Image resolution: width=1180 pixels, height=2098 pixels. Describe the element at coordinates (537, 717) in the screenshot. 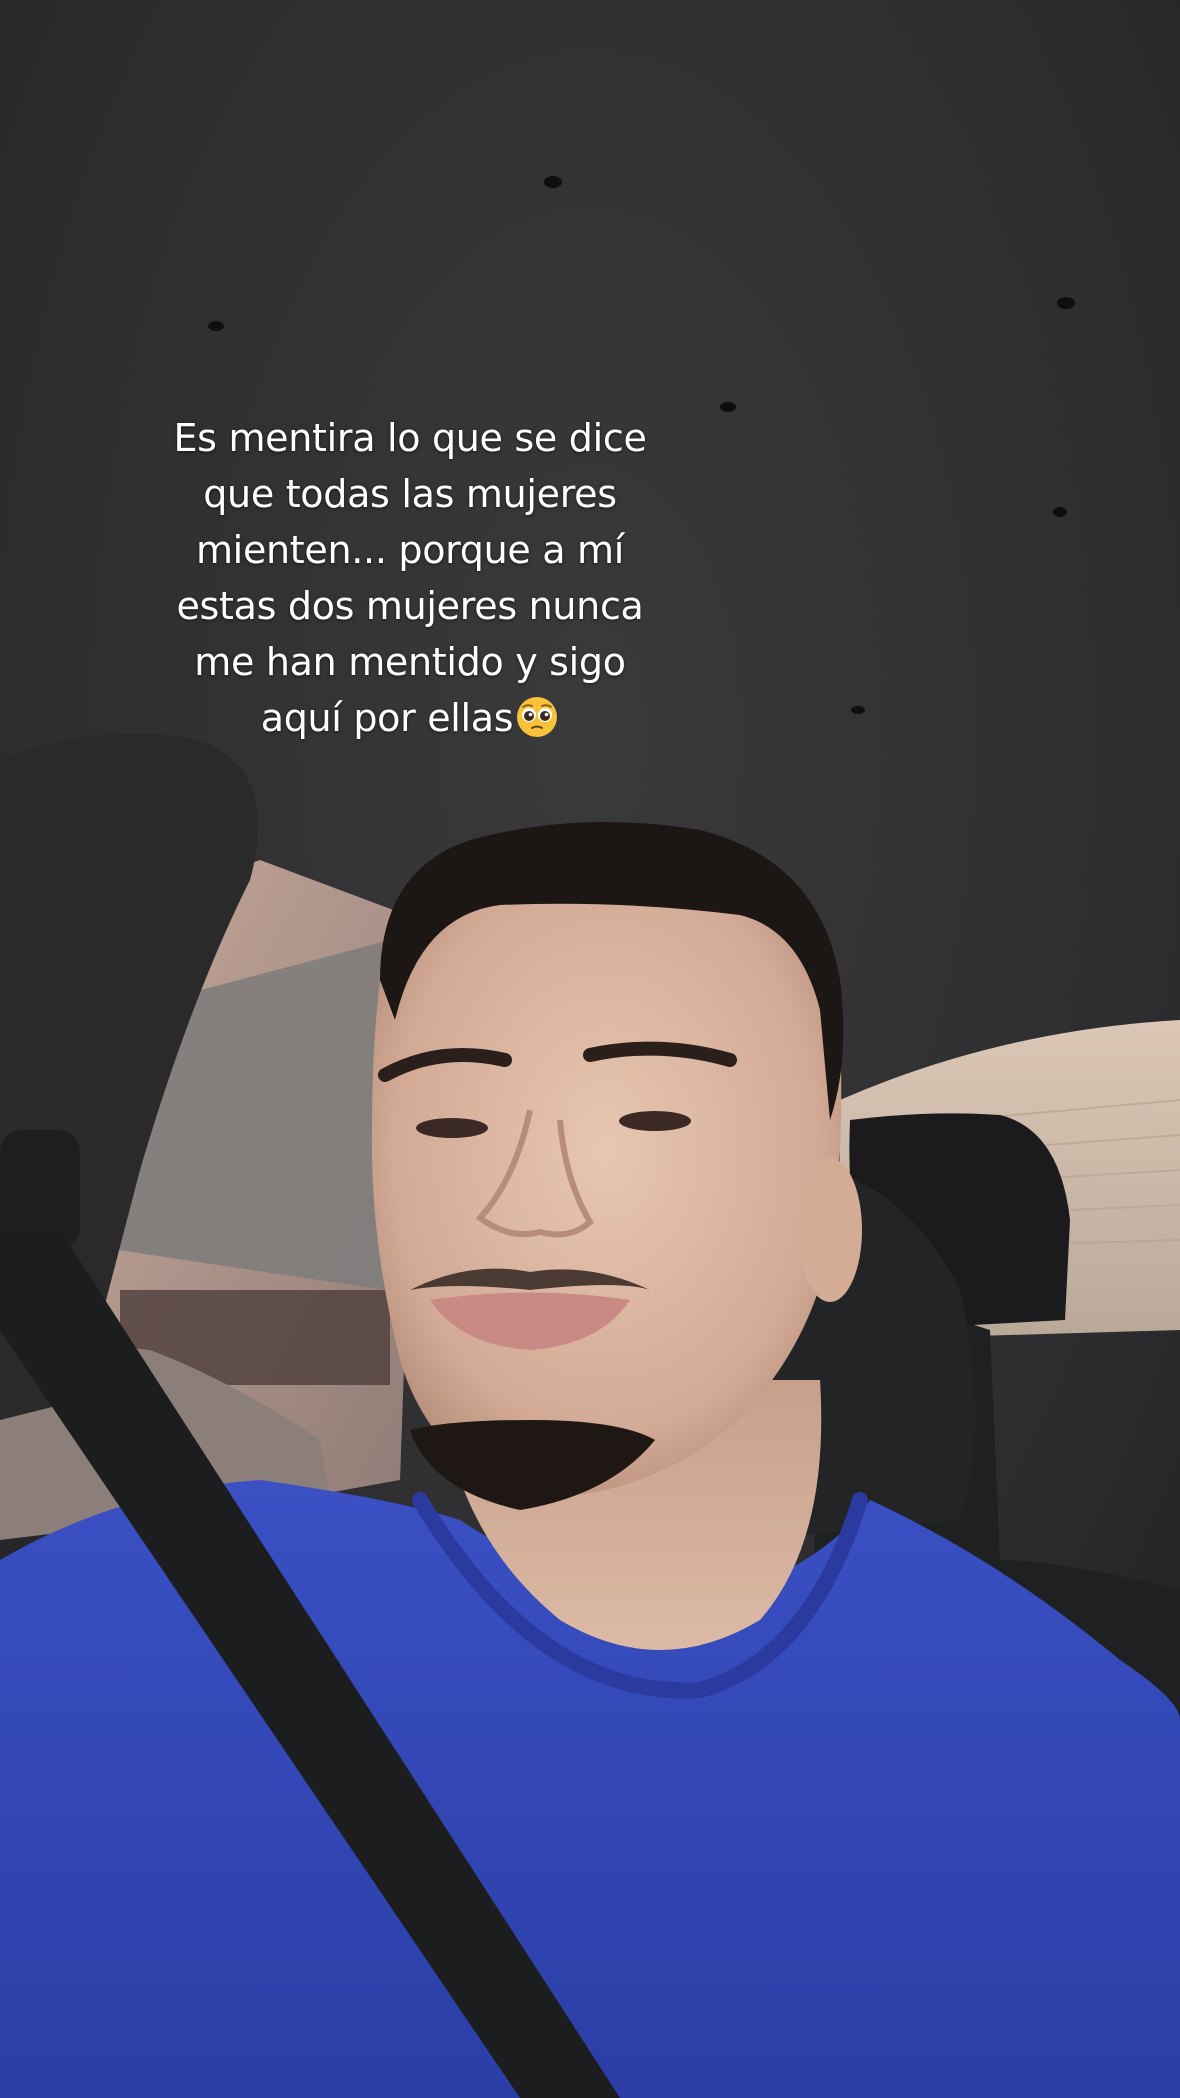

I see `pleading-face-icon` at that location.